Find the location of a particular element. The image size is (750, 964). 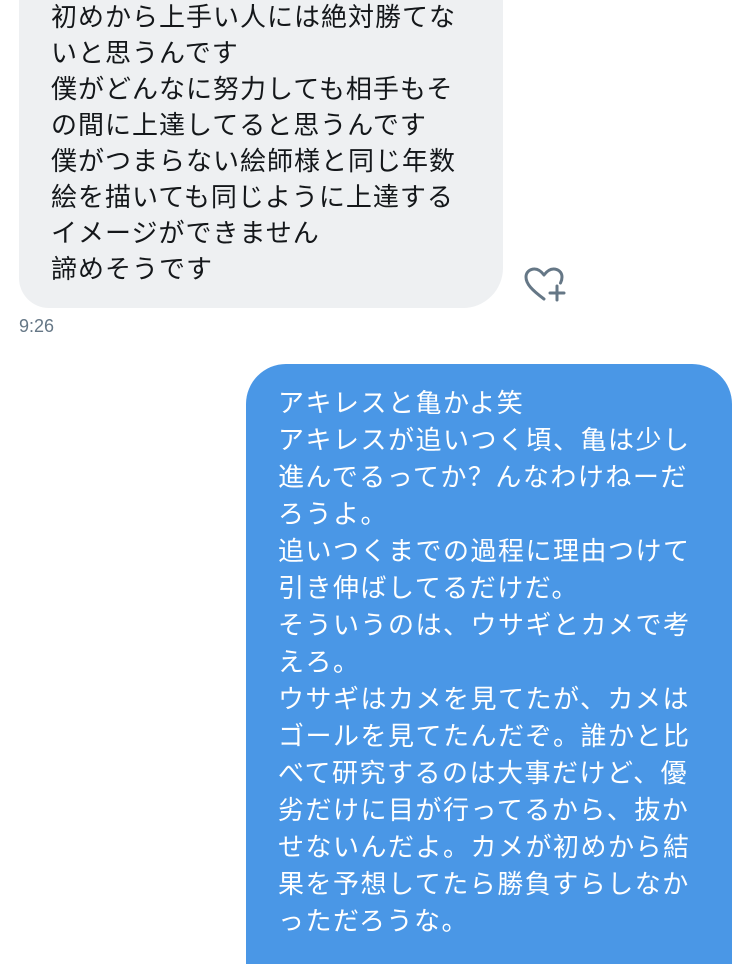

incoming-message-line: 初めから上手い人には絶対勝てな is located at coordinates (254, 18).